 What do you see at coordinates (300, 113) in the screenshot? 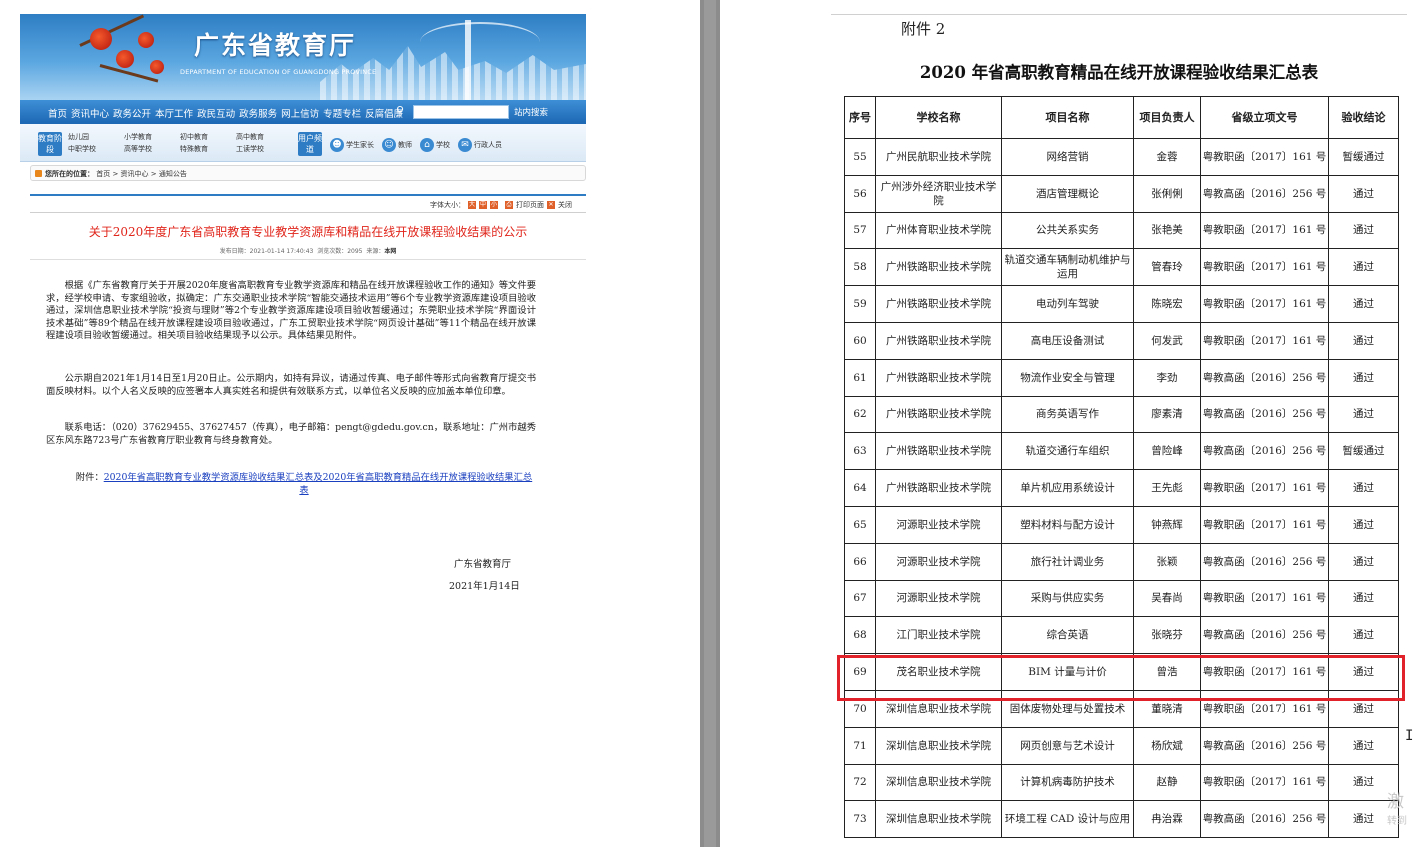
I see `nav-item-petition: 网上信访` at bounding box center [300, 113].